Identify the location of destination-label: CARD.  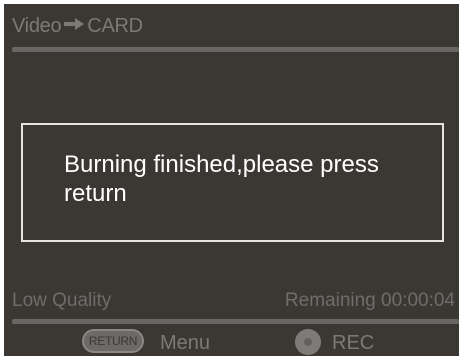
(115, 26).